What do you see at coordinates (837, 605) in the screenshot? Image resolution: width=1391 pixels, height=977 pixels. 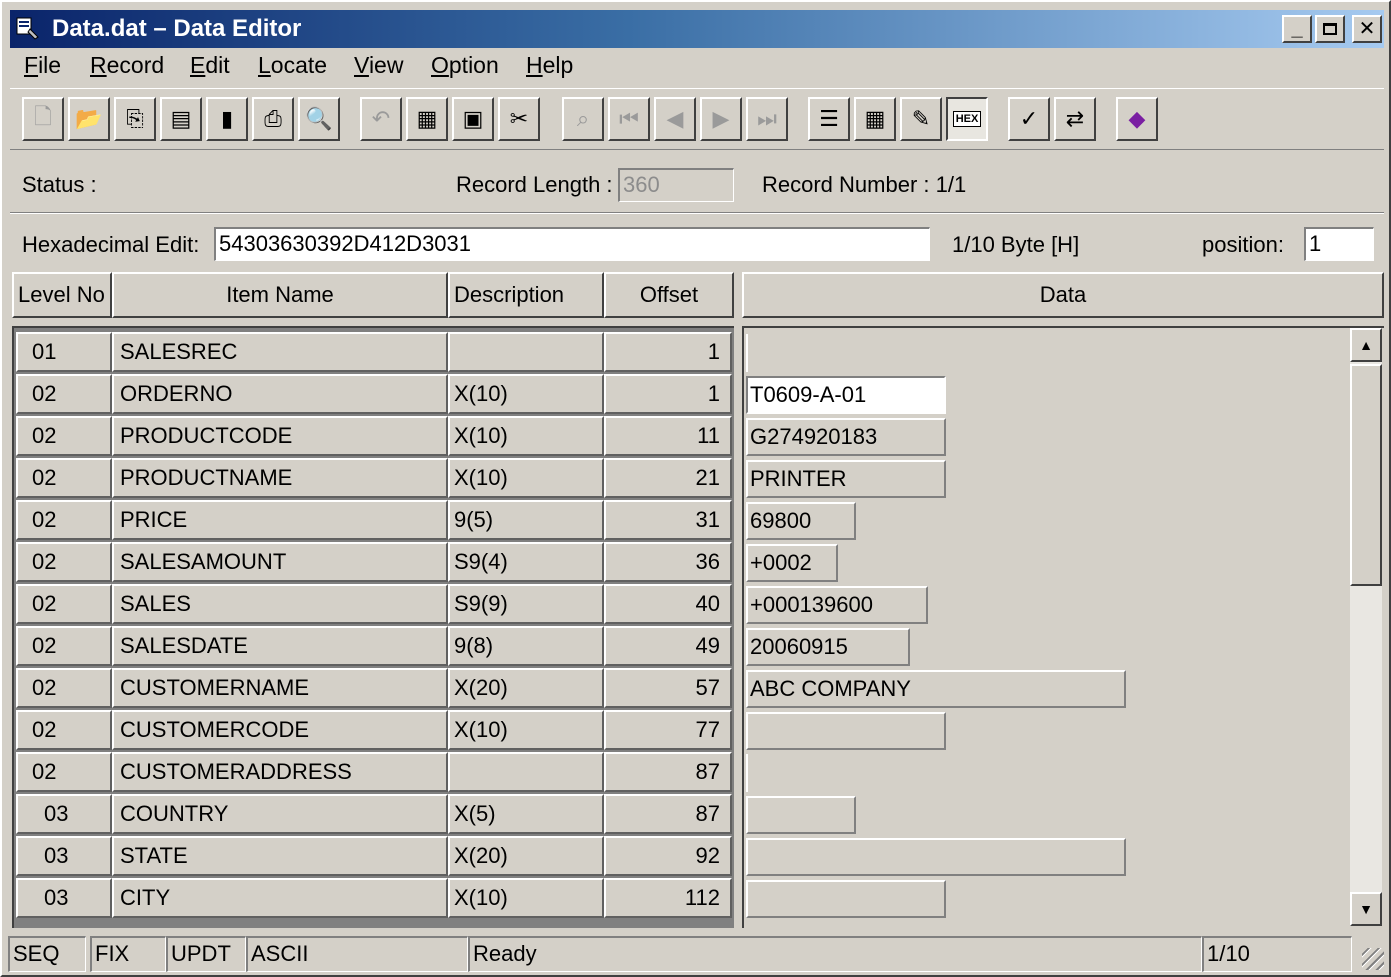 I see `data-field: +000139600` at bounding box center [837, 605].